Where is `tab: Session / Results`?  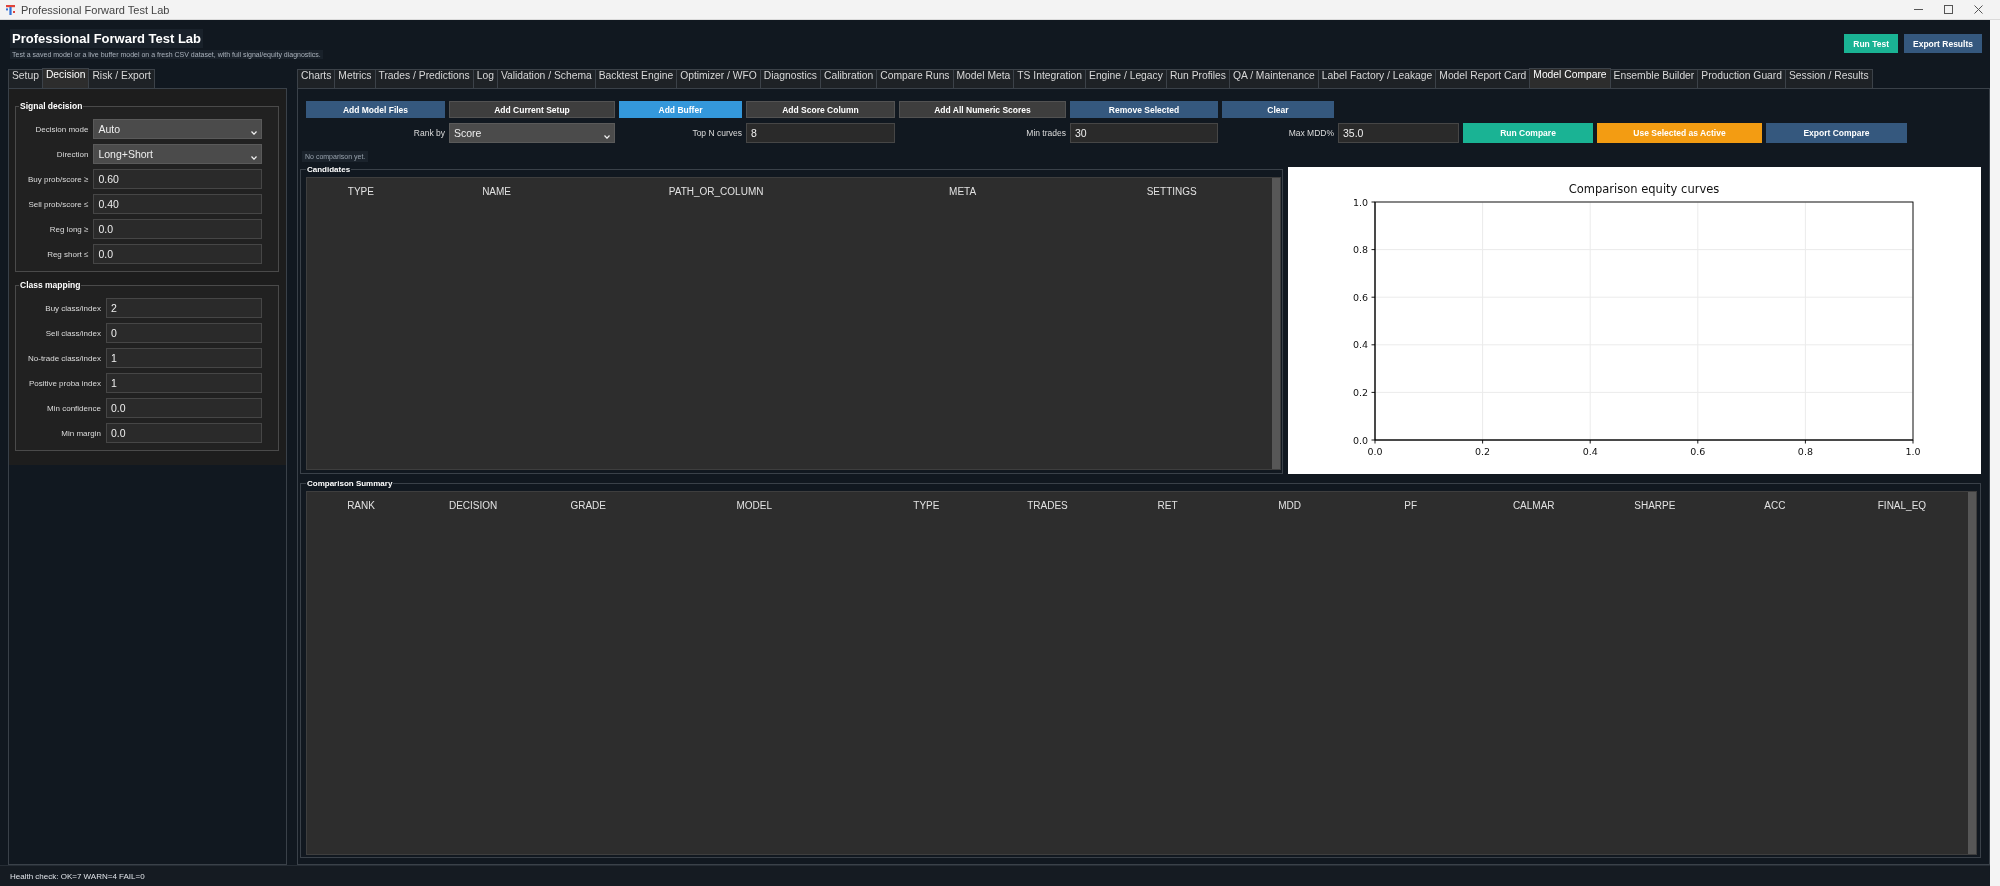 tab: Session / Results is located at coordinates (1829, 79).